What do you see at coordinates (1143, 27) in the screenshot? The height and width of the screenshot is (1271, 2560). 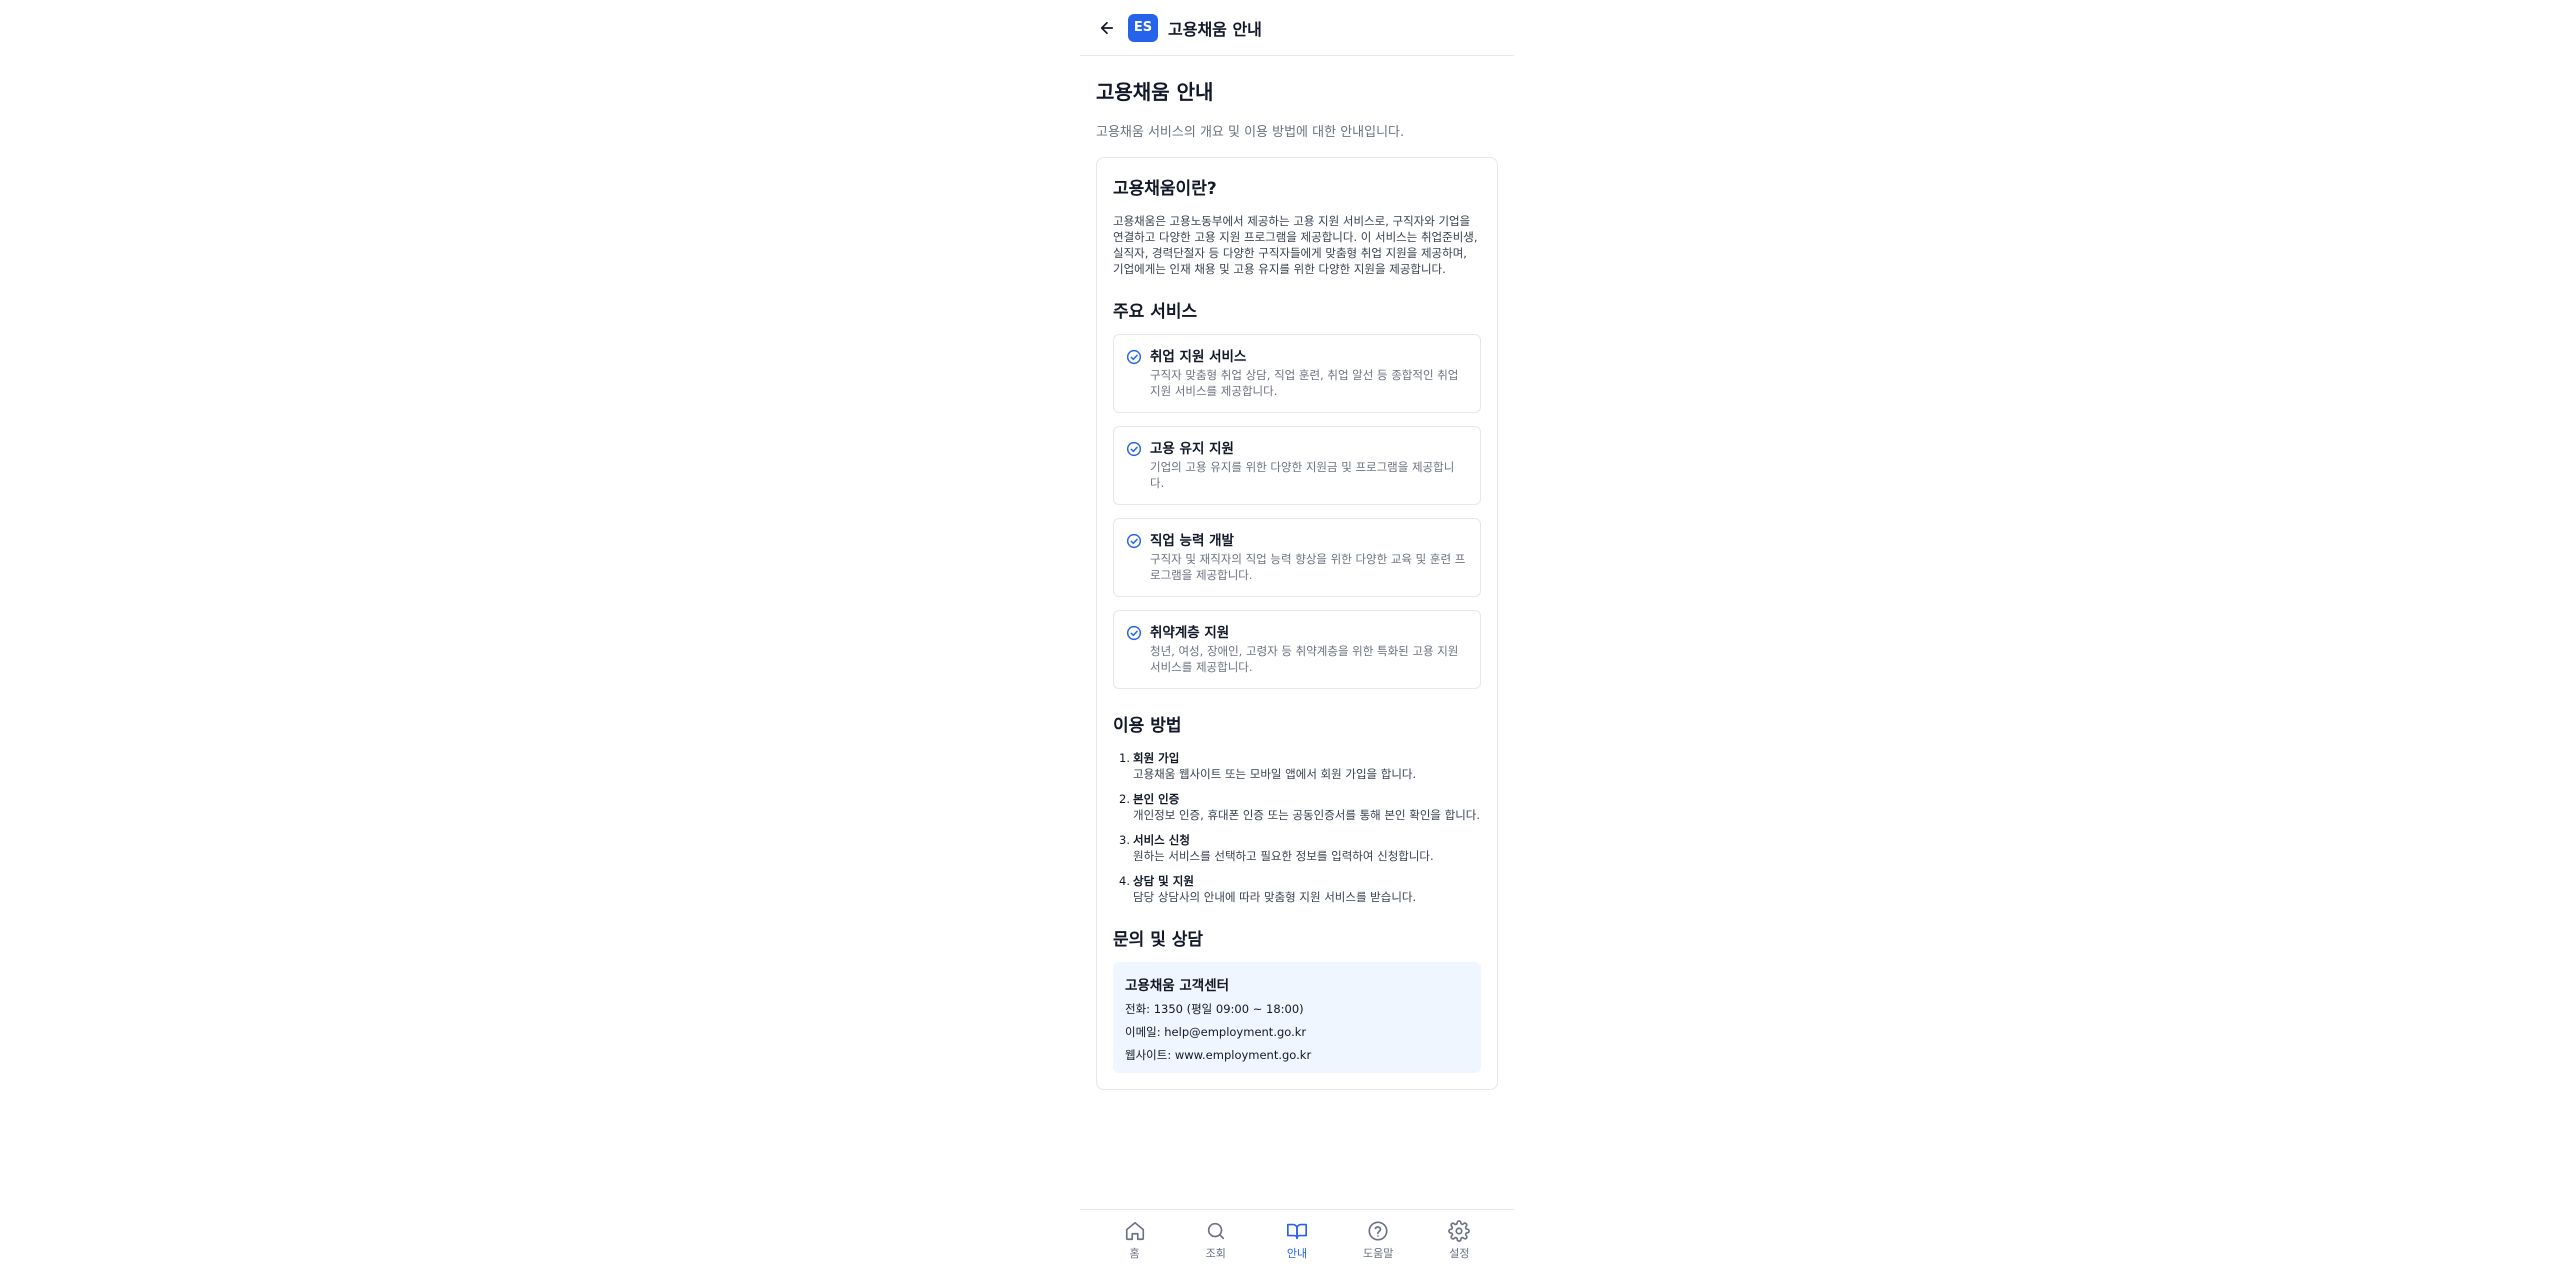 I see `app-logo: ES` at bounding box center [1143, 27].